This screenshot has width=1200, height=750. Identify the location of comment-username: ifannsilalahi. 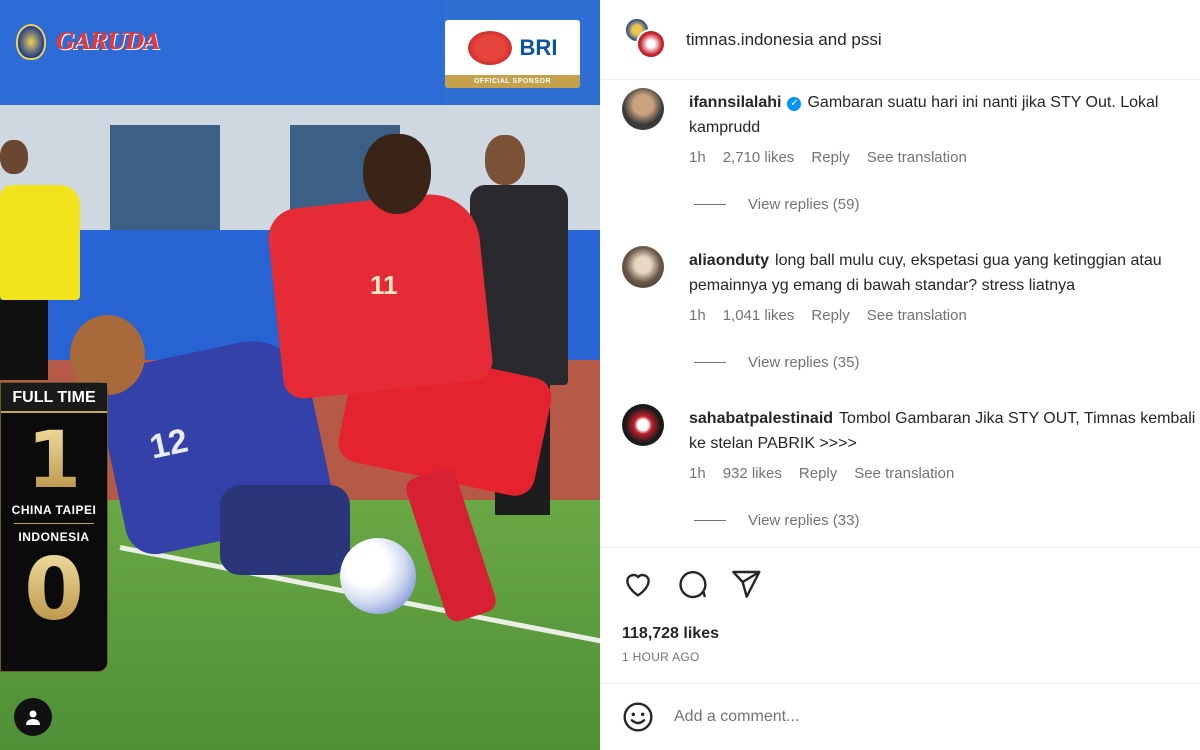
(735, 102).